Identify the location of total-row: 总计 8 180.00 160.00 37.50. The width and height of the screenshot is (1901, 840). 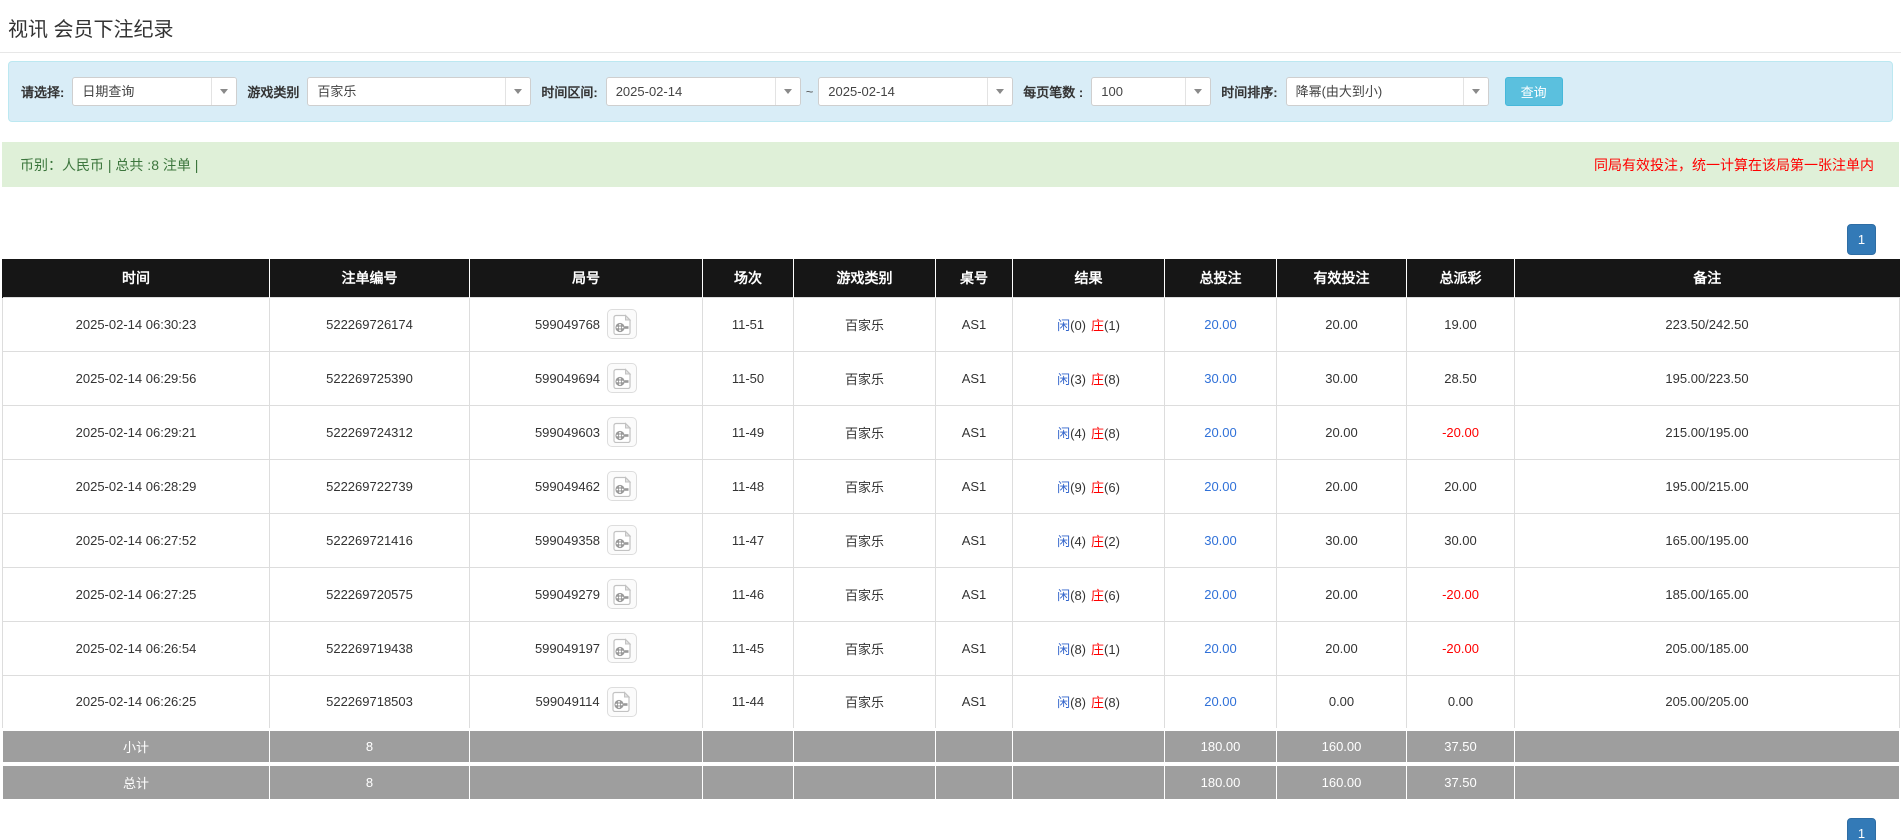
(951, 781).